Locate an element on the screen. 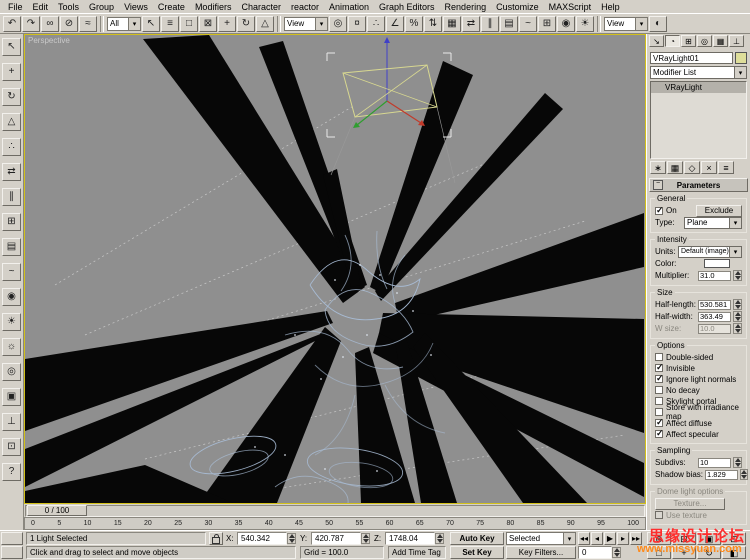 This screenshot has height=560, width=750. scale-tool-icon: △ is located at coordinates (11, 122).